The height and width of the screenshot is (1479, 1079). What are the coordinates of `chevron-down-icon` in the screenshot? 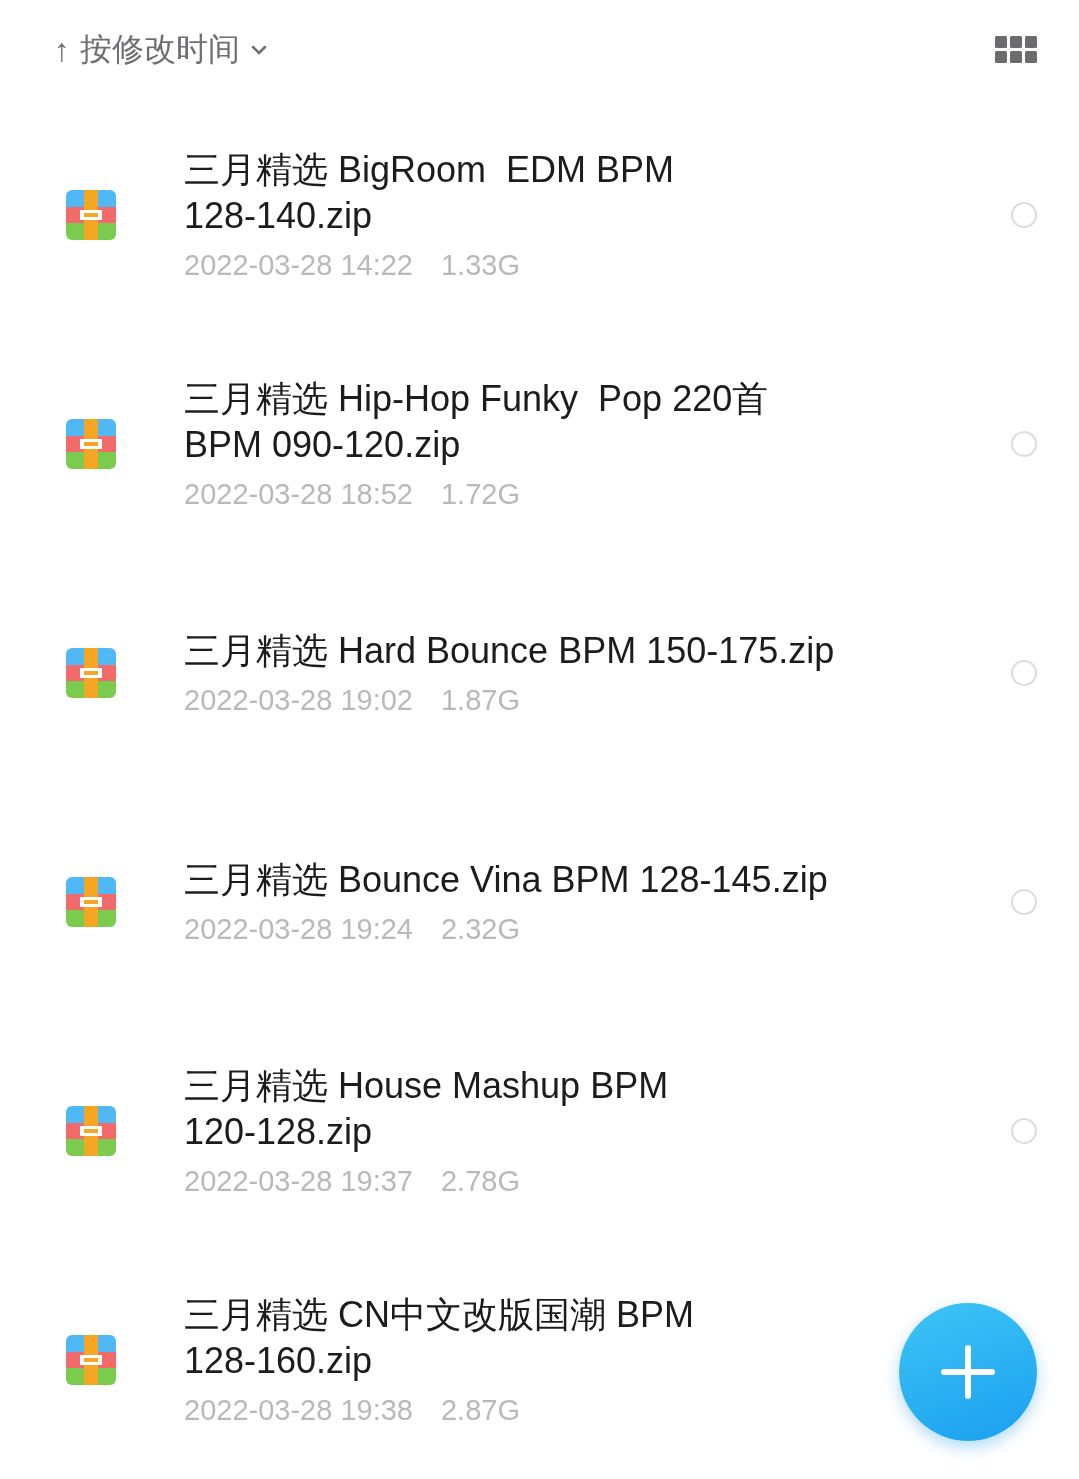 It's located at (259, 50).